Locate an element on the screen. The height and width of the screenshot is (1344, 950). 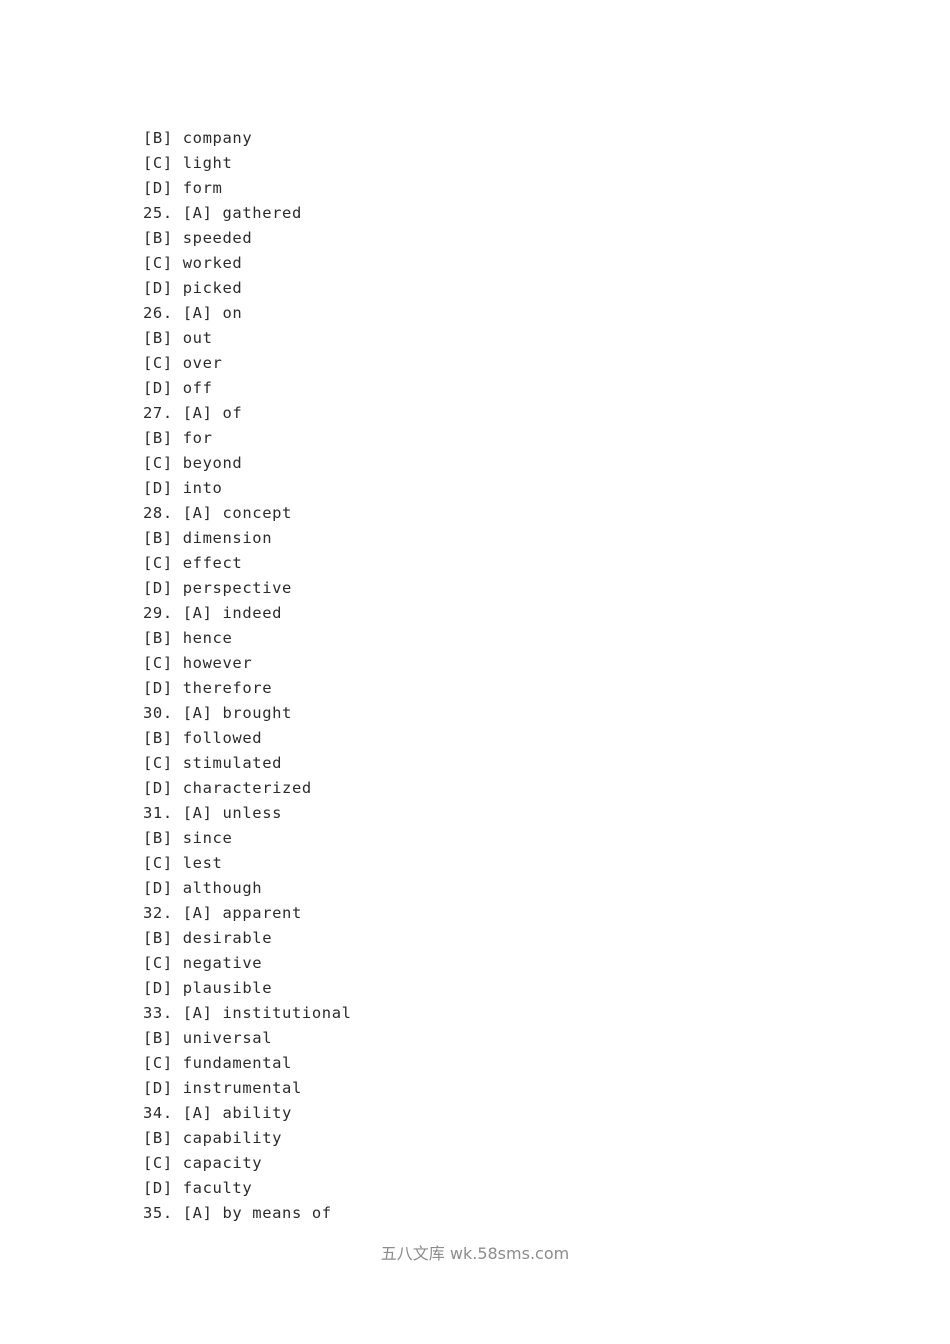
option-line: [D] plausible is located at coordinates (493, 988).